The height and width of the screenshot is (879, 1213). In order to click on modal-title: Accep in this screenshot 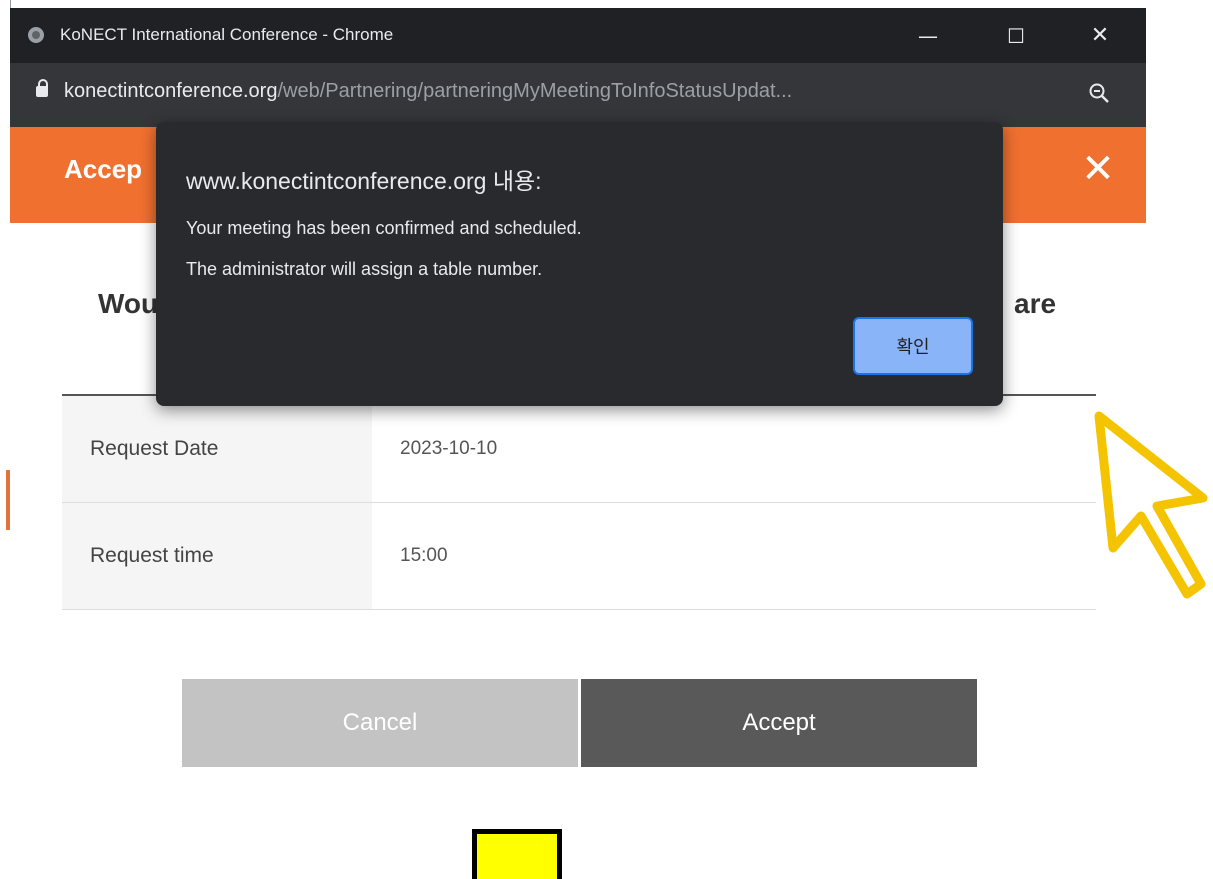, I will do `click(103, 169)`.